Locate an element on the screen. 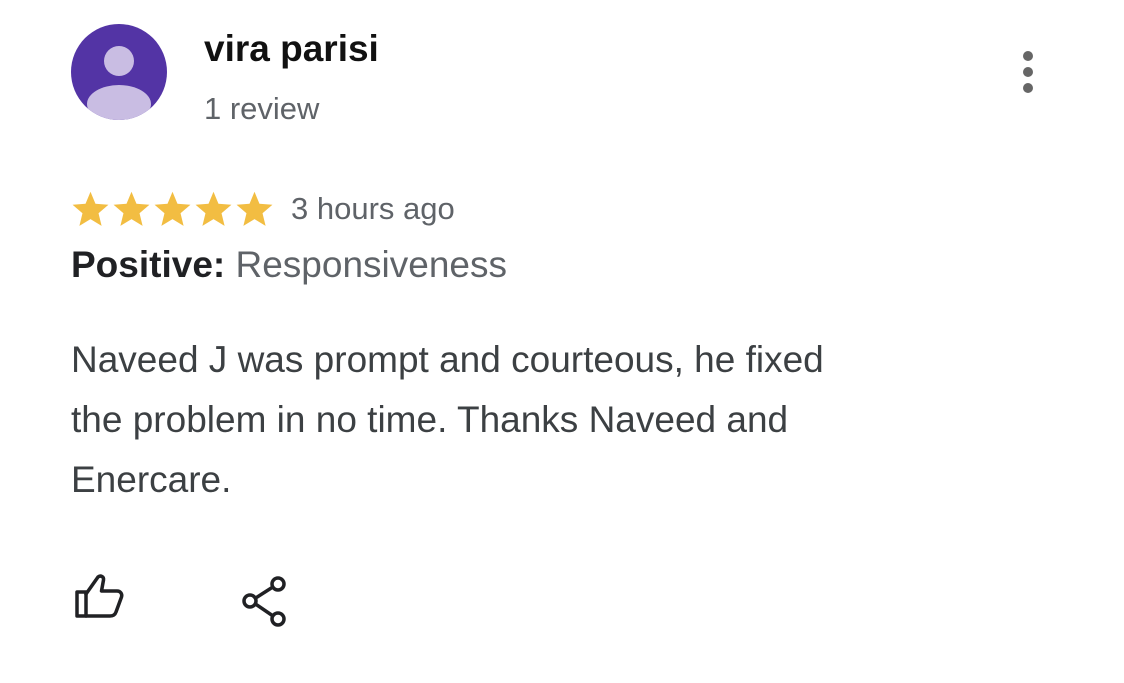 Image resolution: width=1124 pixels, height=683 pixels. rating-row: 3 hours ago is located at coordinates (262, 209).